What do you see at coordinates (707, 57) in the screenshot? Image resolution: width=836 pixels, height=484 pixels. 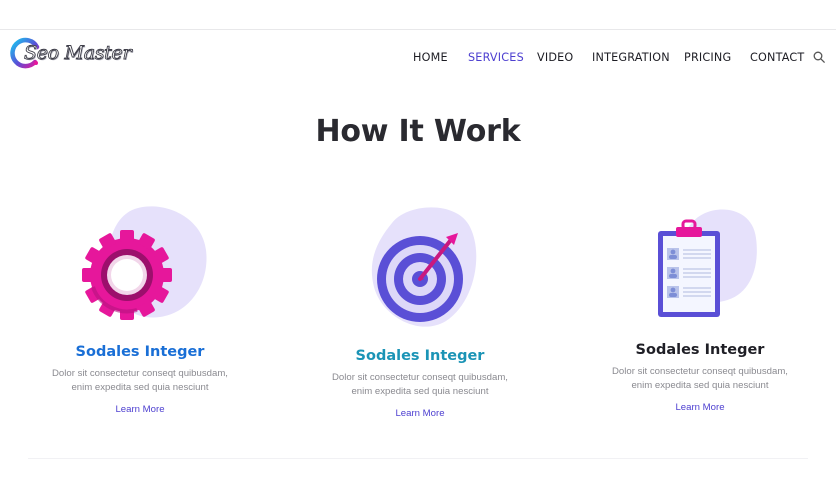 I see `nav-item-pricing: PRICING` at bounding box center [707, 57].